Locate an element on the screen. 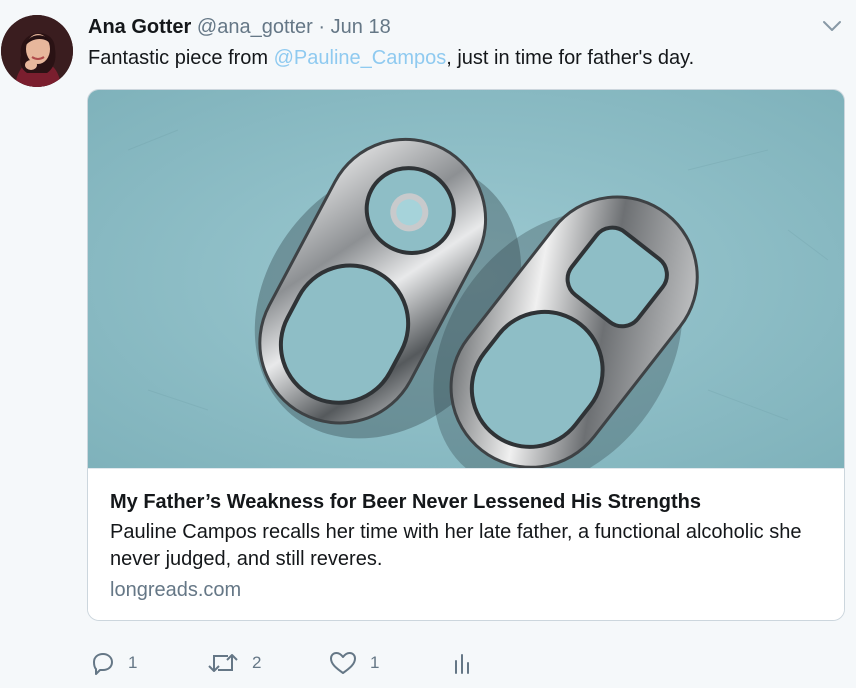  tweet-date: Jun 18 is located at coordinates (361, 27).